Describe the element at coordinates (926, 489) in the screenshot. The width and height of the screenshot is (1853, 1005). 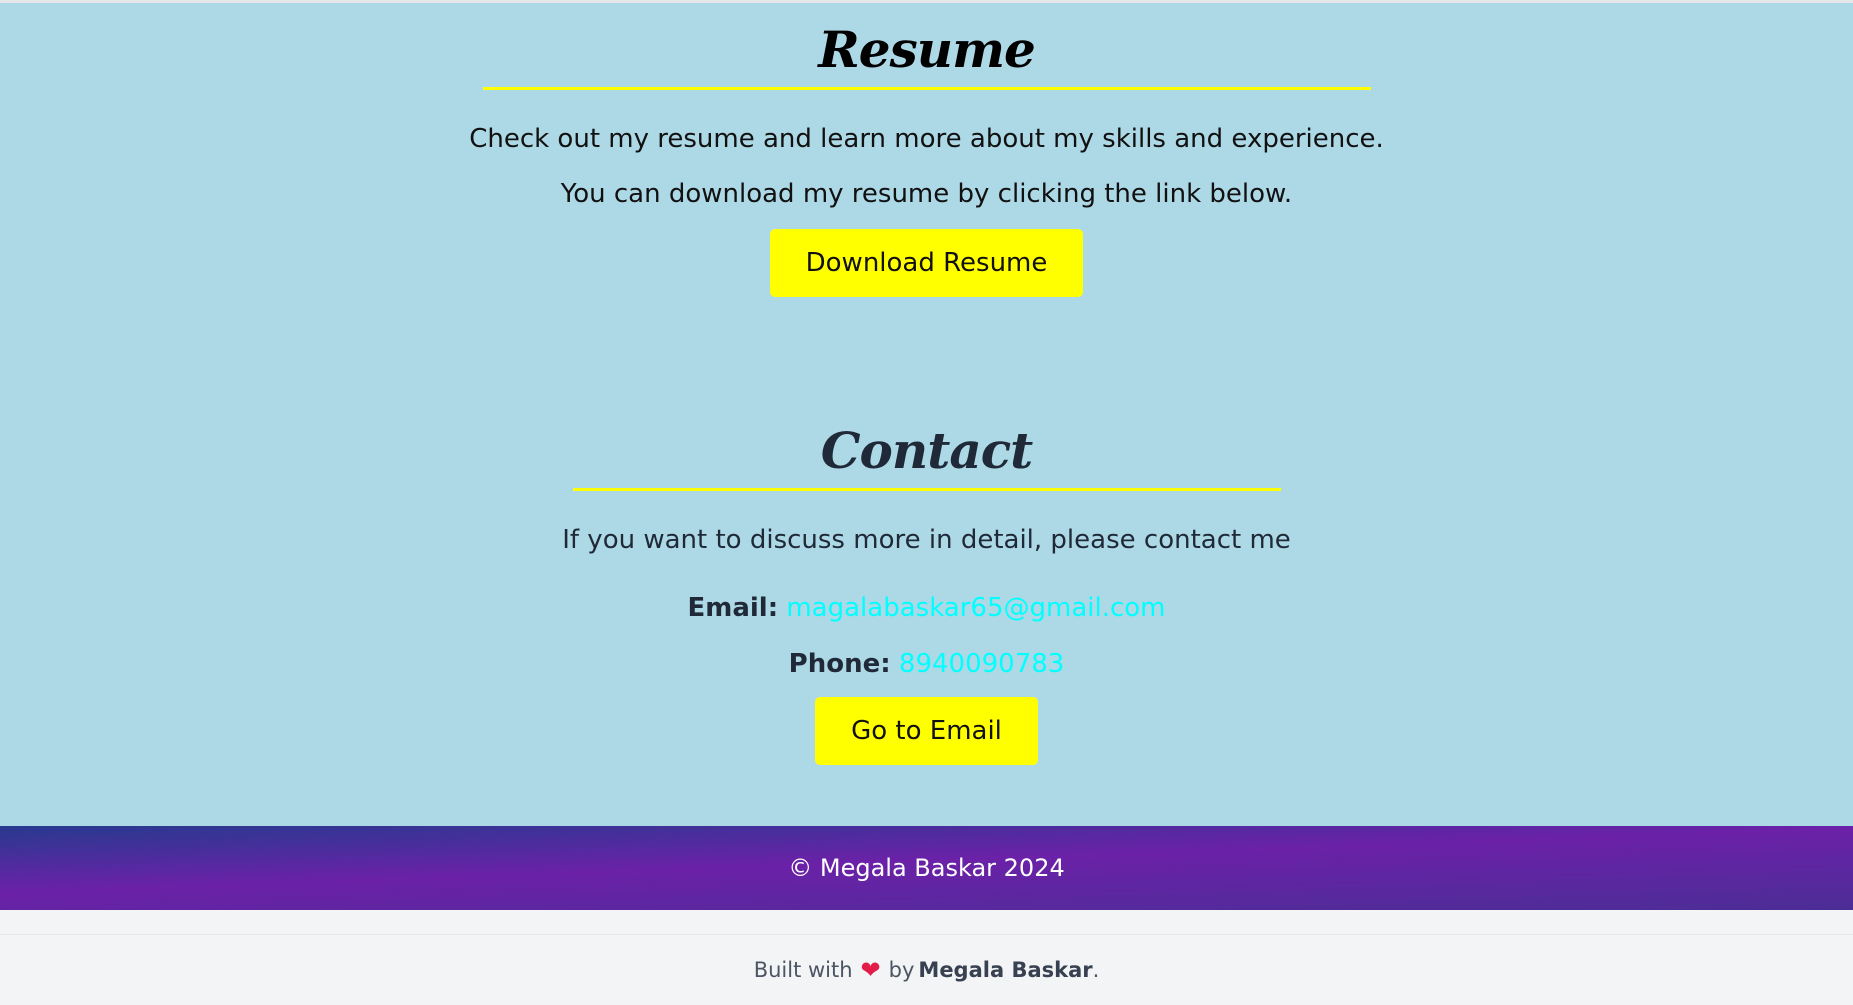
I see `contact-title-underline` at that location.